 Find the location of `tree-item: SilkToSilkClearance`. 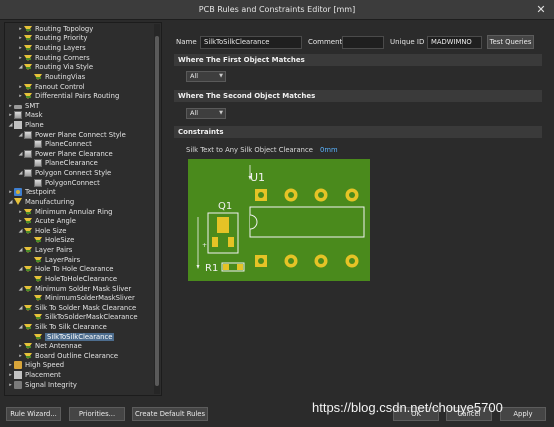

tree-item: SilkToSilkClearance is located at coordinates (71, 337).